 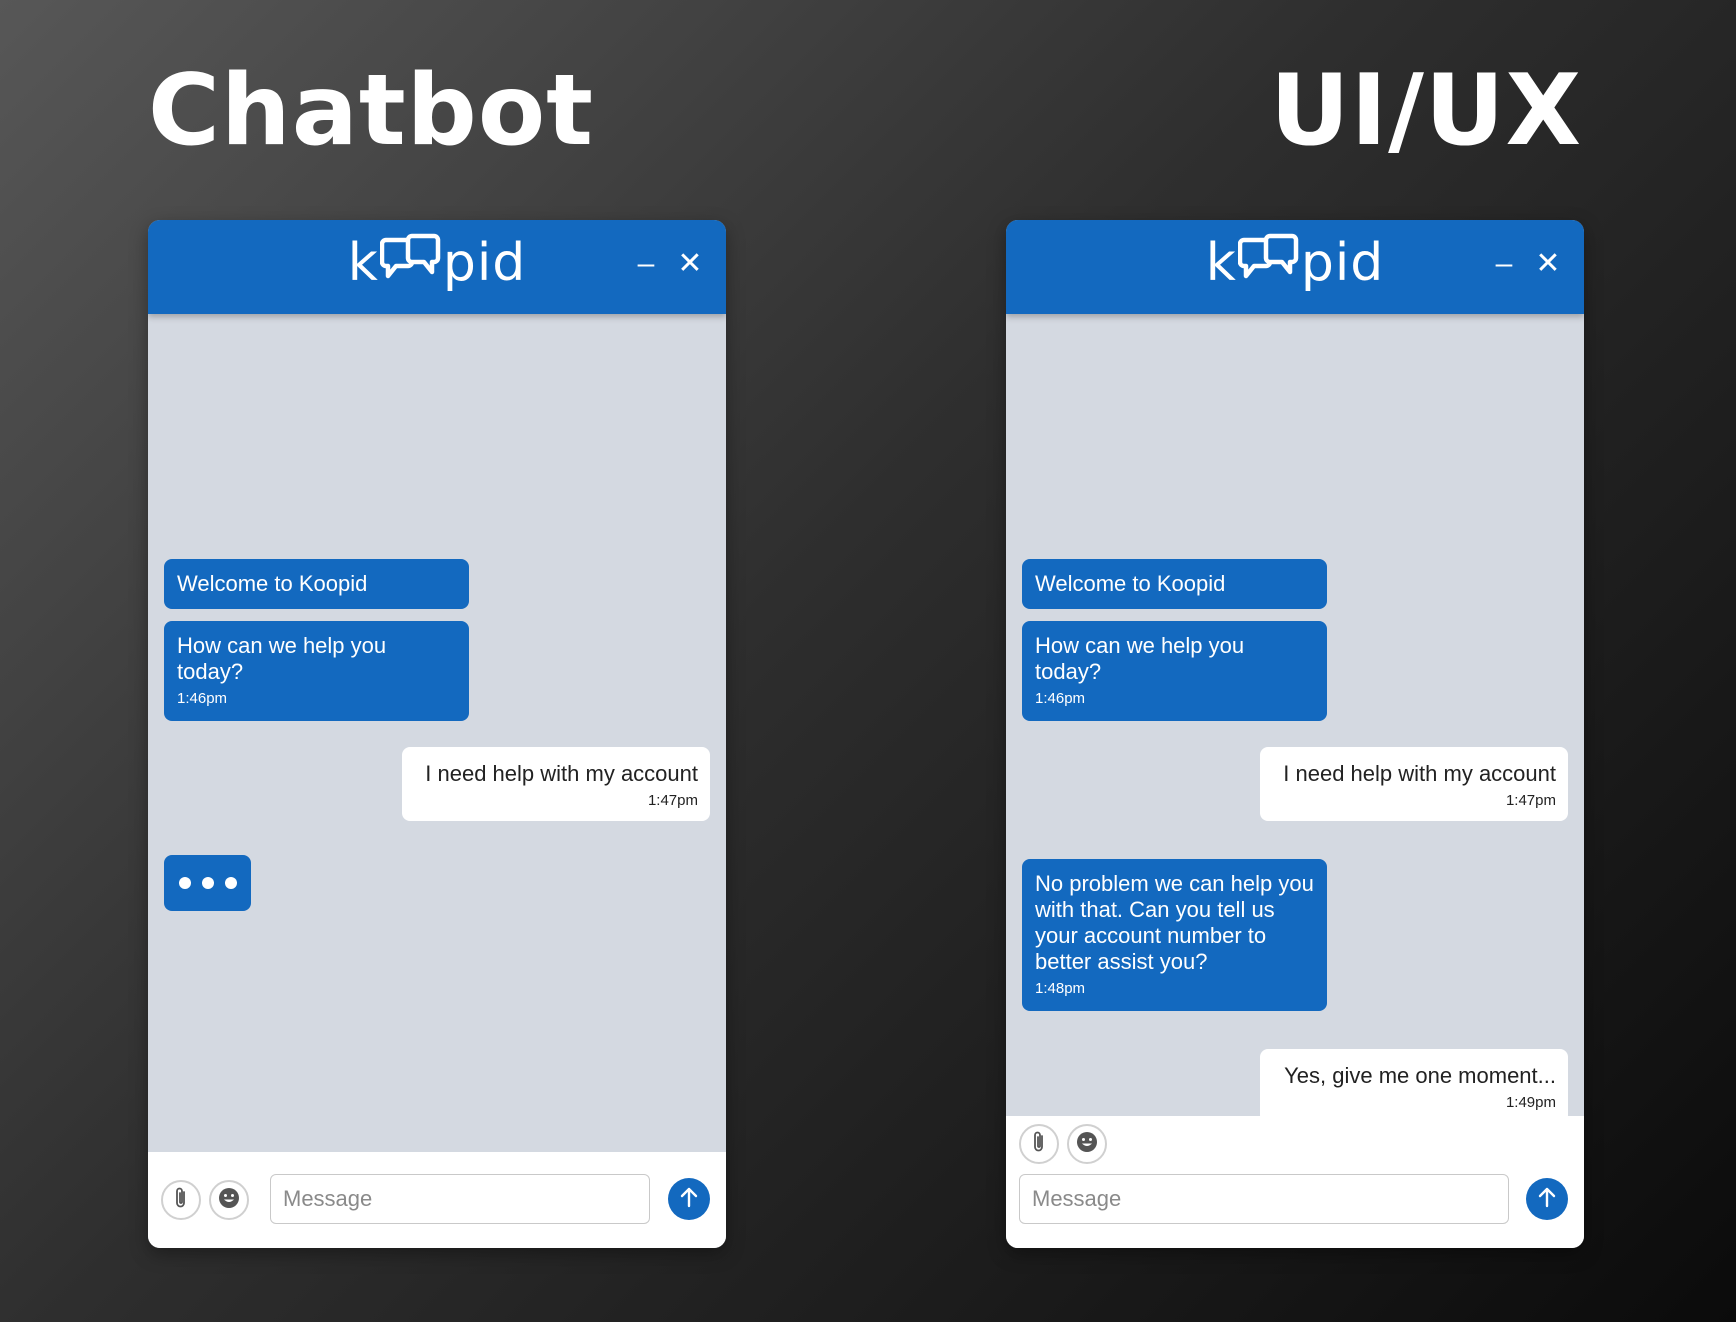 I want to click on heading-chatbot: Chatbot, so click(x=371, y=111).